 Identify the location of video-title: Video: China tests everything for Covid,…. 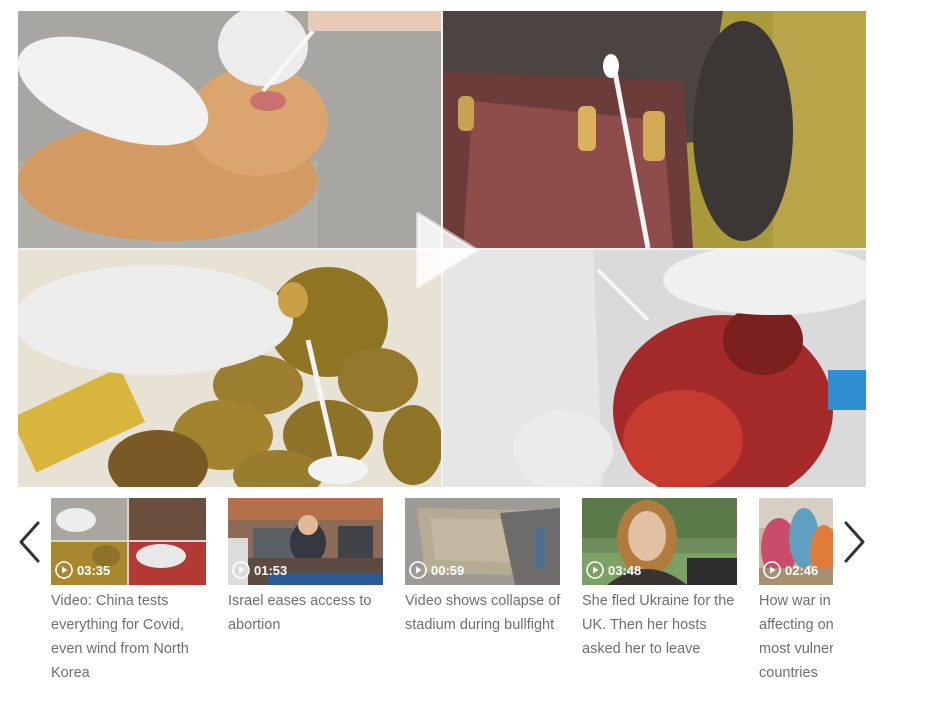
(129, 637).